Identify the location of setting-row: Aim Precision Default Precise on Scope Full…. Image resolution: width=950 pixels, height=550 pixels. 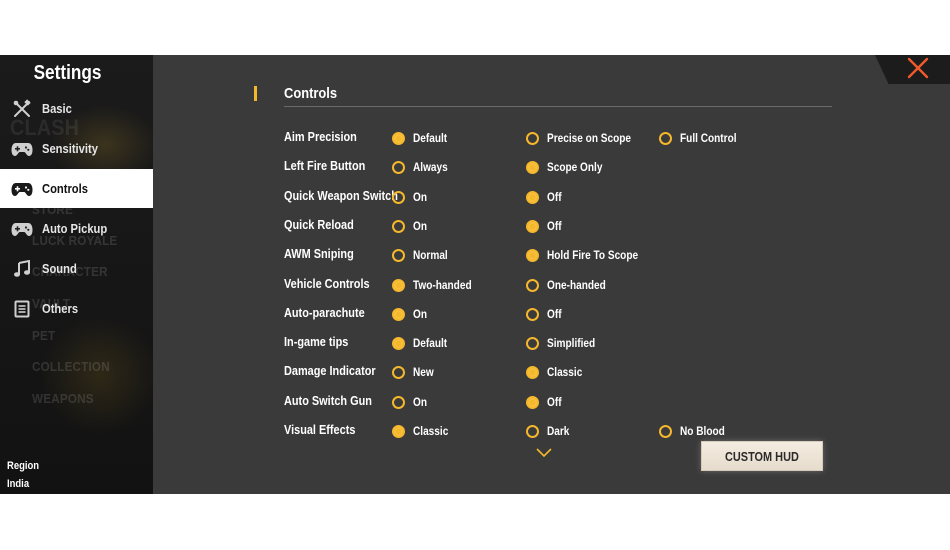
(551, 138).